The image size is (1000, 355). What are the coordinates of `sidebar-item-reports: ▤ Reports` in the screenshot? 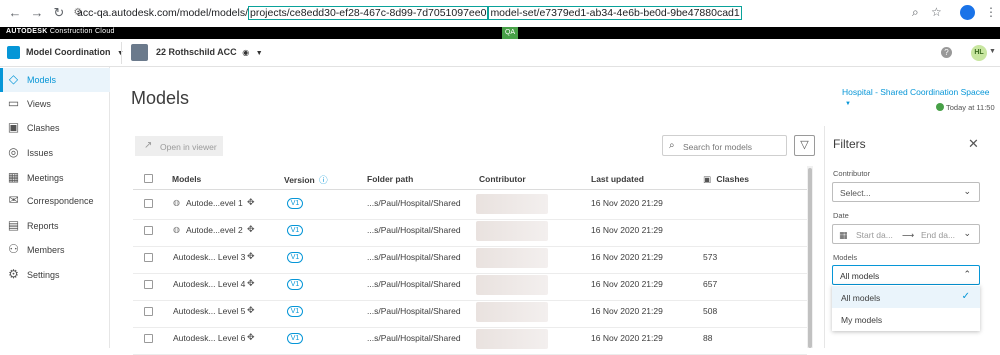 It's located at (55, 226).